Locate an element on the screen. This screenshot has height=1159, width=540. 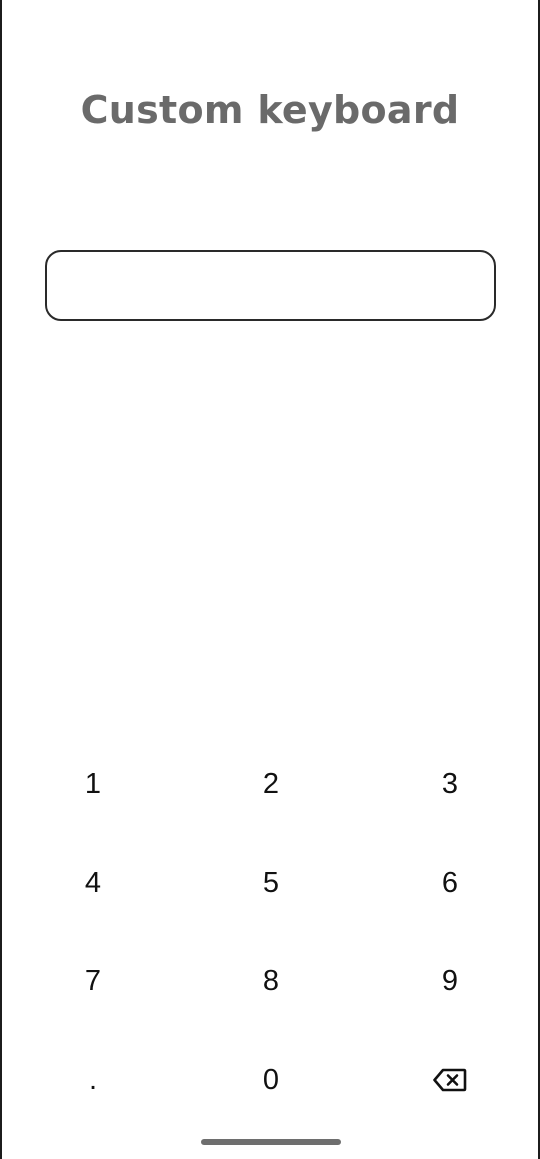
backspace-button is located at coordinates (450, 1080).